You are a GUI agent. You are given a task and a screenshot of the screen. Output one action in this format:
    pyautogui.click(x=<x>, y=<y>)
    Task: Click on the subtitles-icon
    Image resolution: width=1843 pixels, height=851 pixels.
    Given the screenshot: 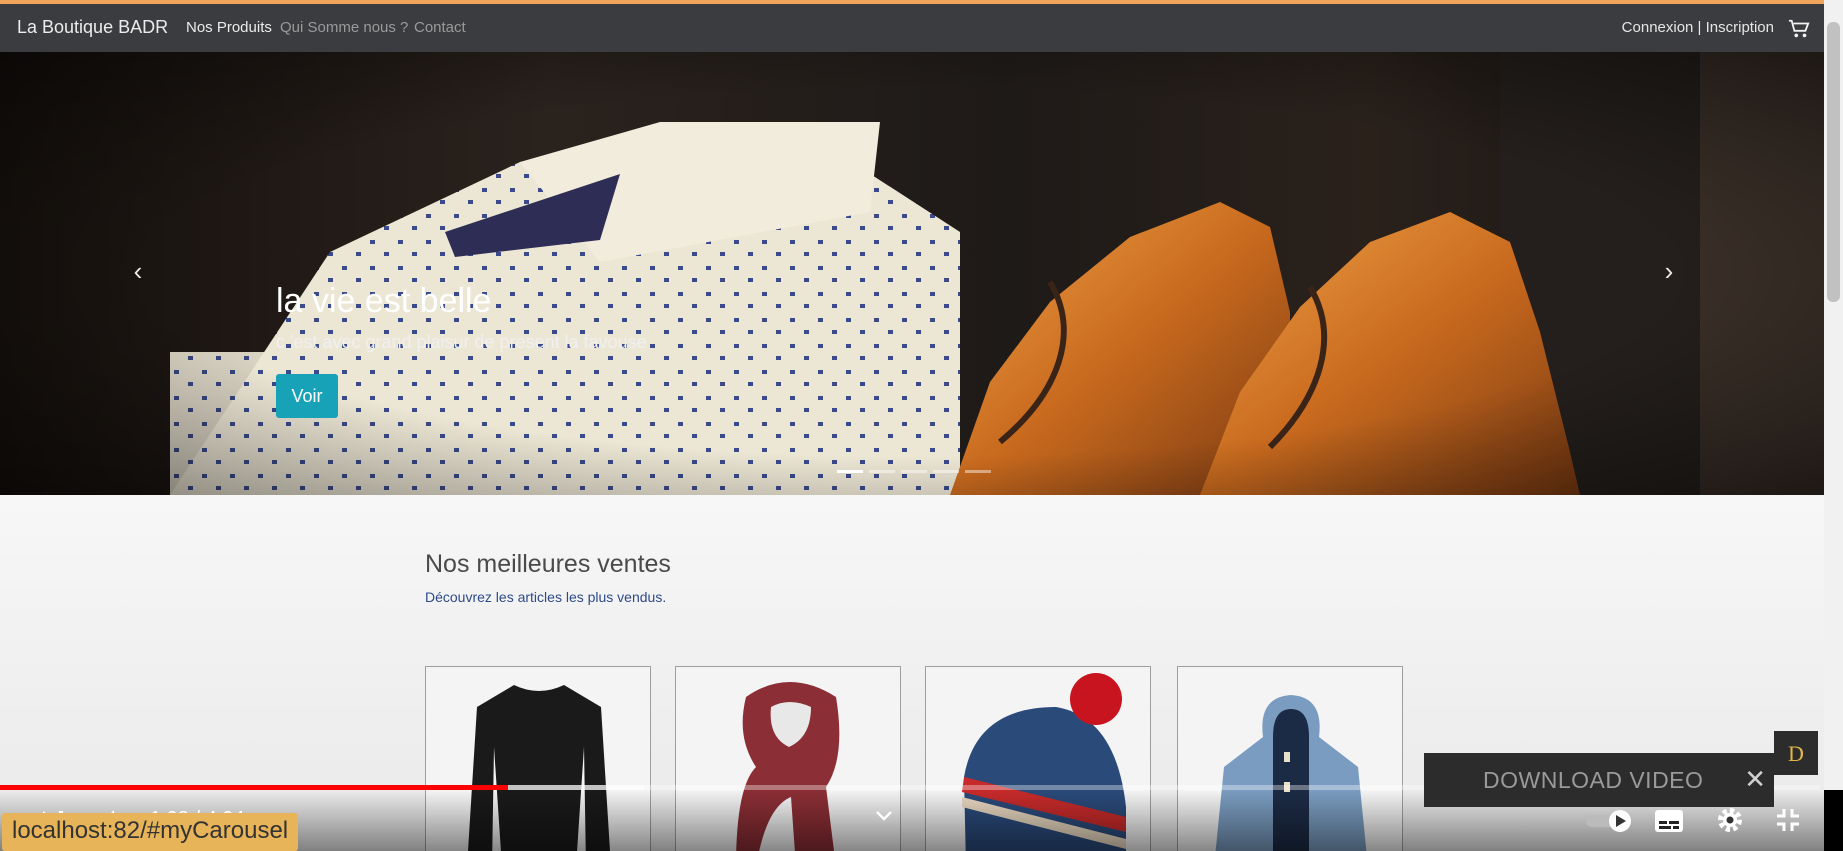 What is the action you would take?
    pyautogui.click(x=1669, y=821)
    